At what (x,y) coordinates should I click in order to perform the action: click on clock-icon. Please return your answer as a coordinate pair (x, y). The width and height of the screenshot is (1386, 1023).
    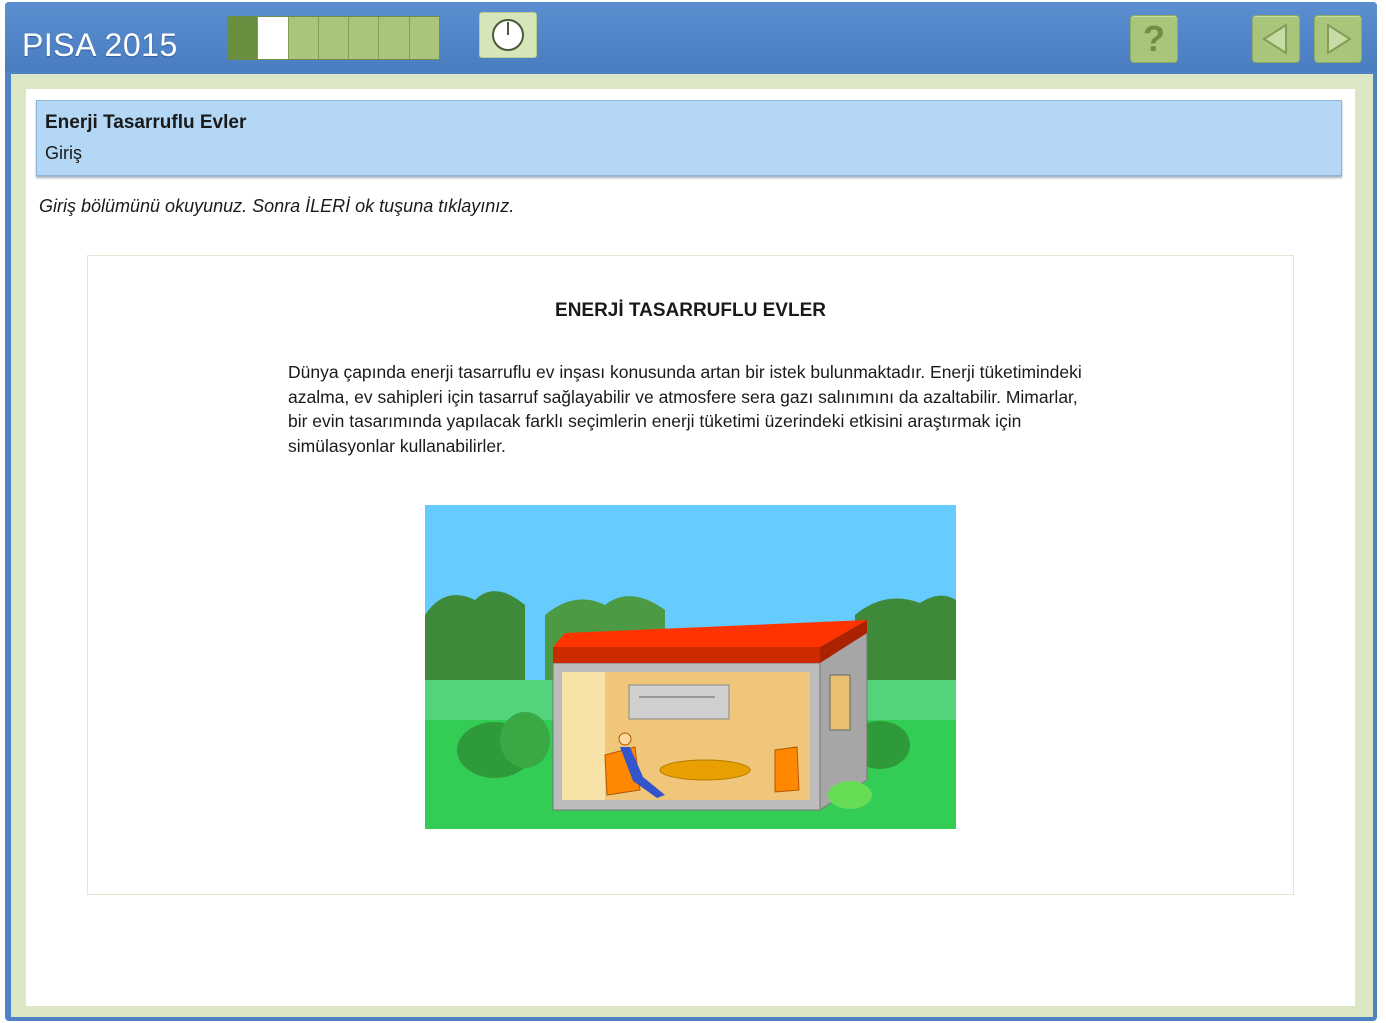
    Looking at the image, I should click on (508, 35).